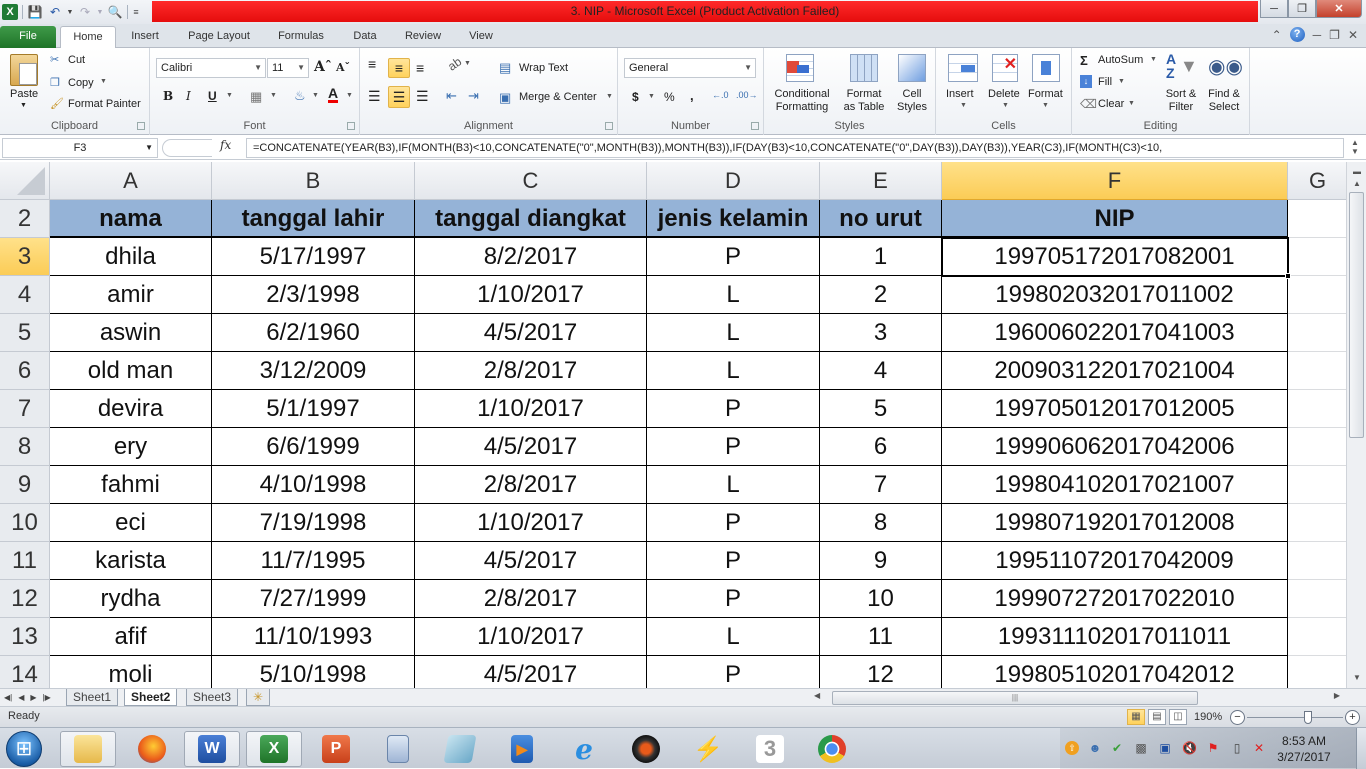 This screenshot has height=769, width=1366. Describe the element at coordinates (451, 96) in the screenshot. I see `decrease-indent-icon: ⇤` at that location.